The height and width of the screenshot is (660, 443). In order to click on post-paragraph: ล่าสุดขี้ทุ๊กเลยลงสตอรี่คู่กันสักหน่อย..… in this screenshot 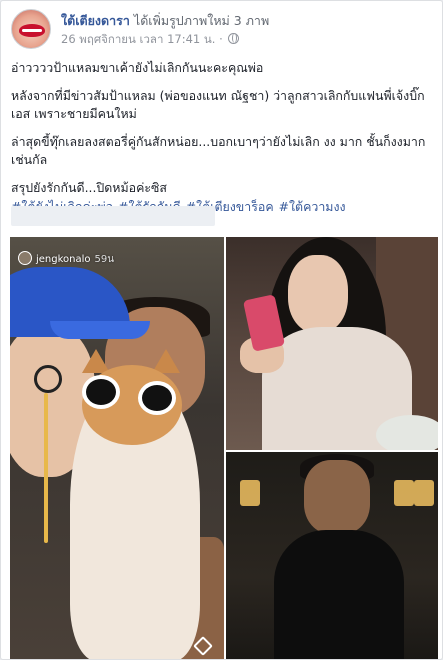, I will do `click(218, 150)`.